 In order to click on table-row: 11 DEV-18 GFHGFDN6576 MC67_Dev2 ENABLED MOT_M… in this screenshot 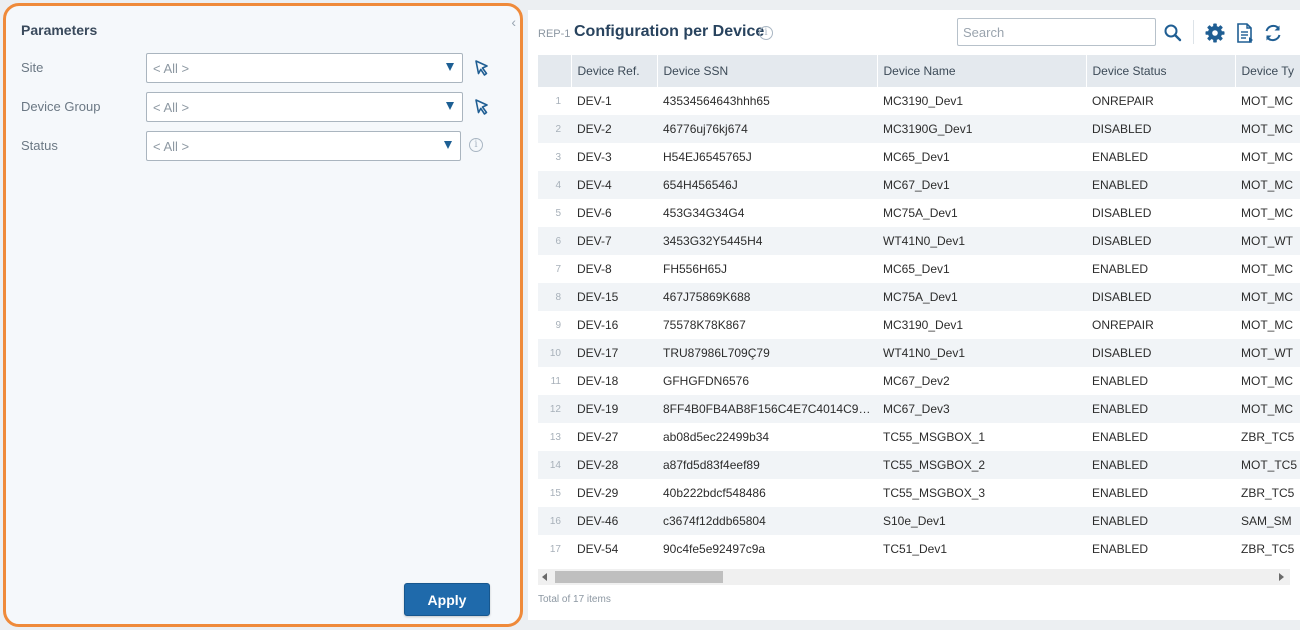, I will do `click(919, 381)`.